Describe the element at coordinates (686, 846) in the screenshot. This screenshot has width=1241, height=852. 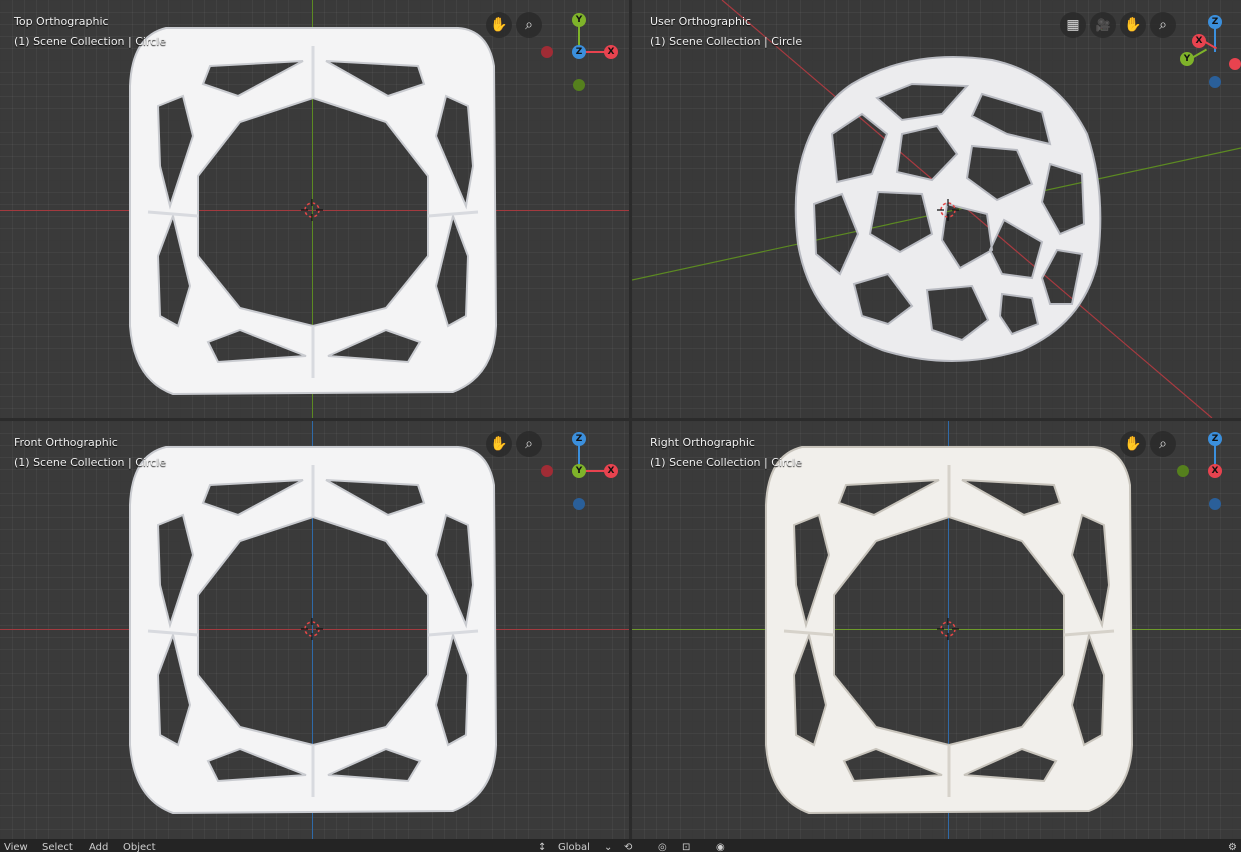
I see `snap-target-icon: ⊡` at that location.